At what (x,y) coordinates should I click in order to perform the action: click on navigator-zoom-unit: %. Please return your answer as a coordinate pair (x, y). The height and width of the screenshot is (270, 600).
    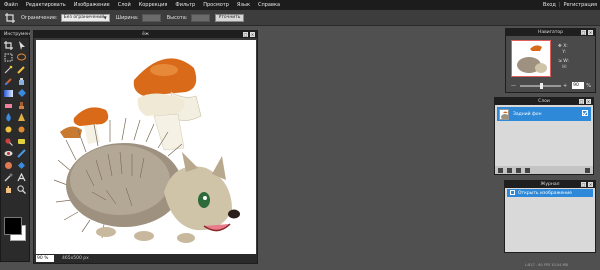
    Looking at the image, I should click on (588, 85).